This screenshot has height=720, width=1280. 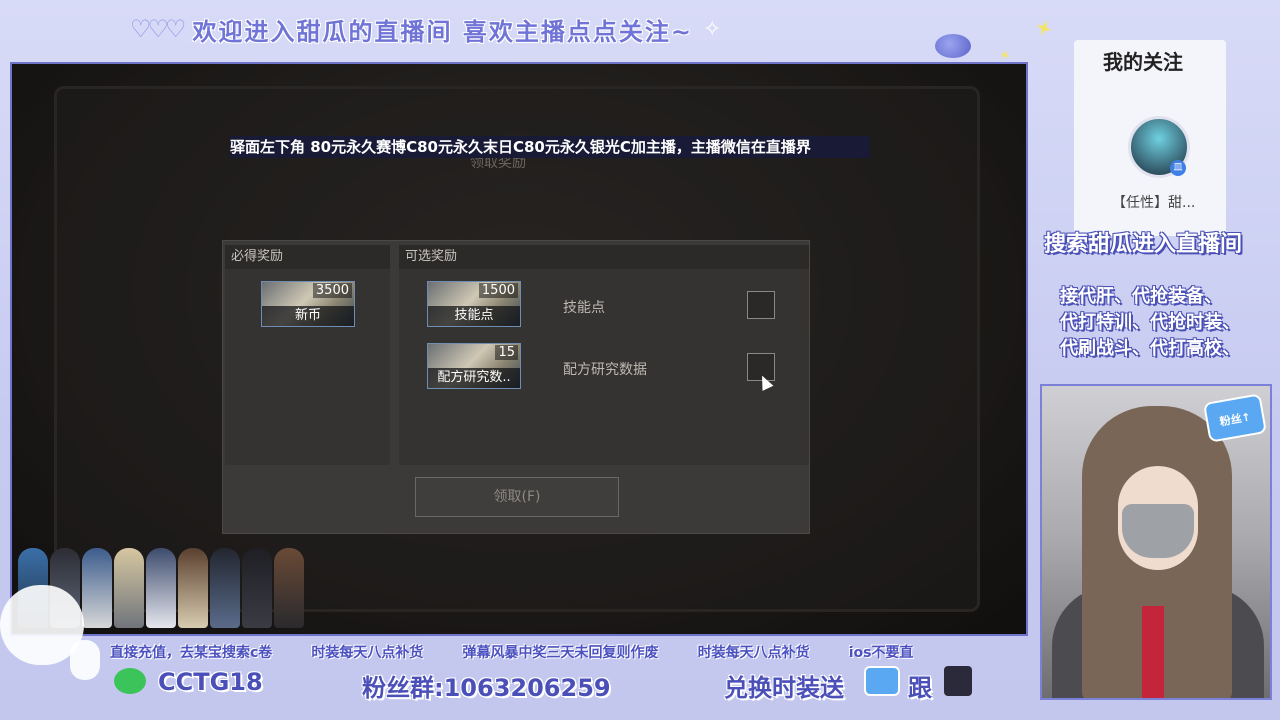 I want to click on wechat-icon, so click(x=130, y=681).